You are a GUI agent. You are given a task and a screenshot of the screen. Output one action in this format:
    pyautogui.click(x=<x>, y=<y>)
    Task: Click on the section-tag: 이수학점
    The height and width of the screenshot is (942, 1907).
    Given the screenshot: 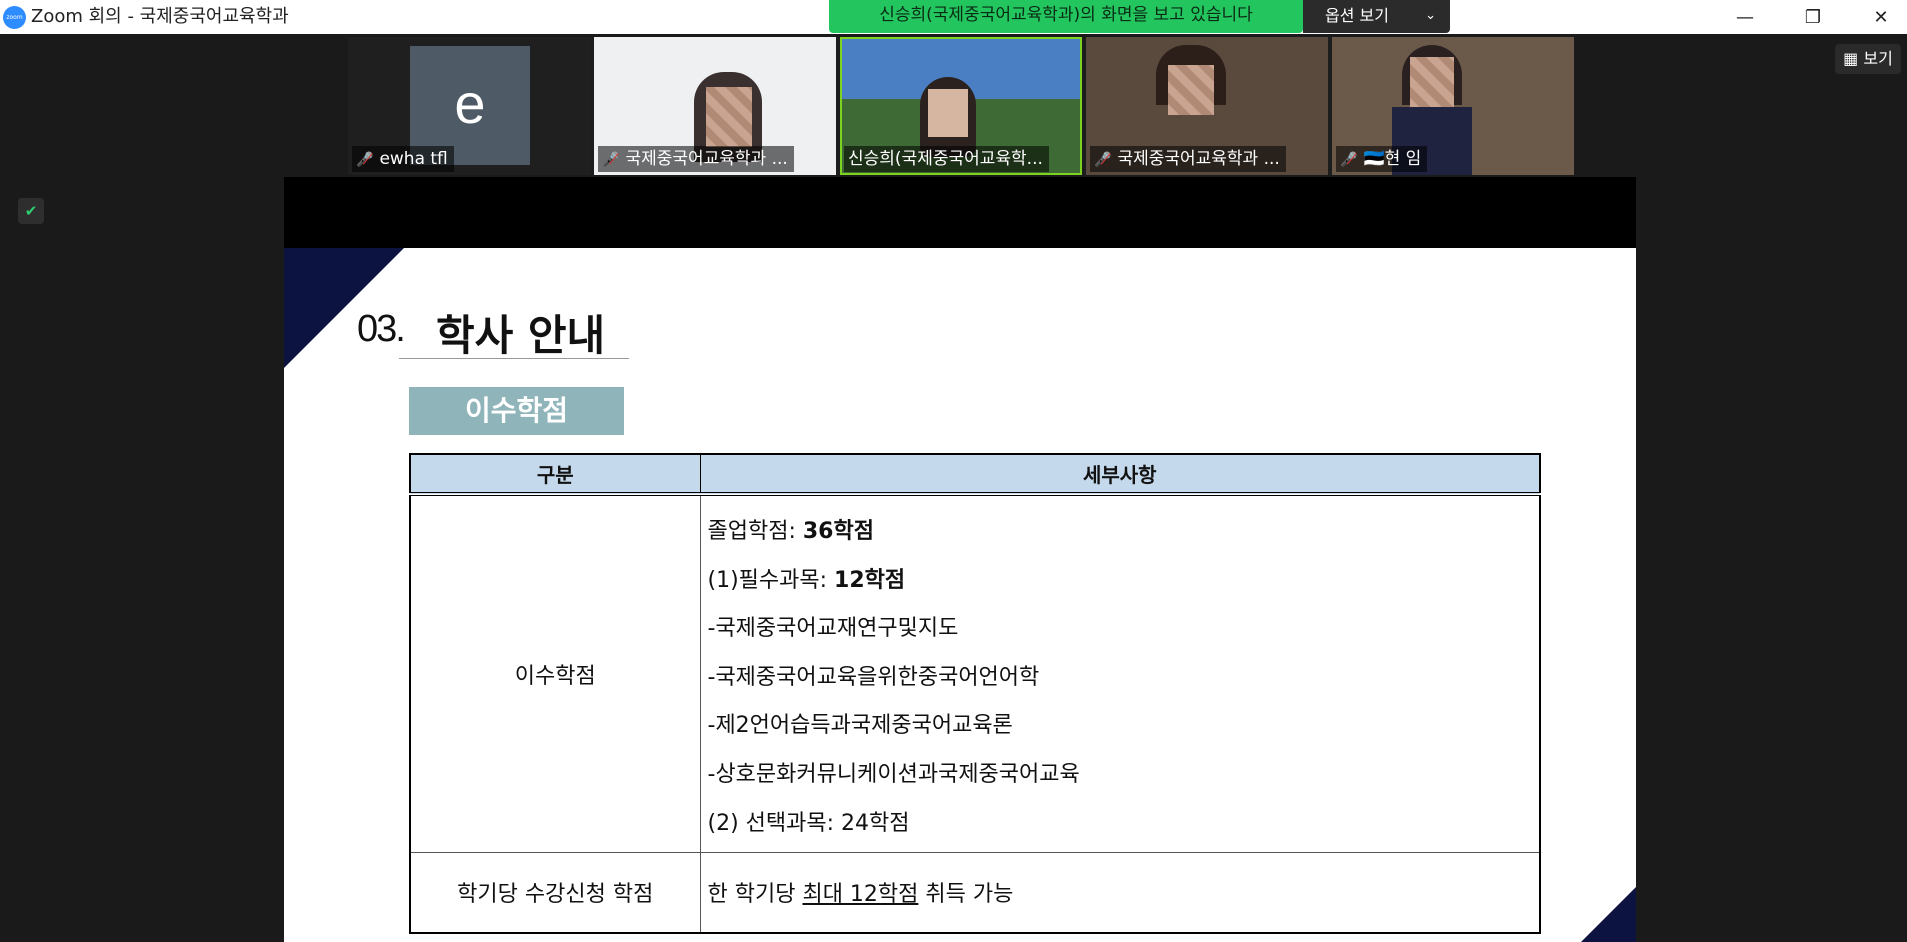 What is the action you would take?
    pyautogui.click(x=516, y=411)
    